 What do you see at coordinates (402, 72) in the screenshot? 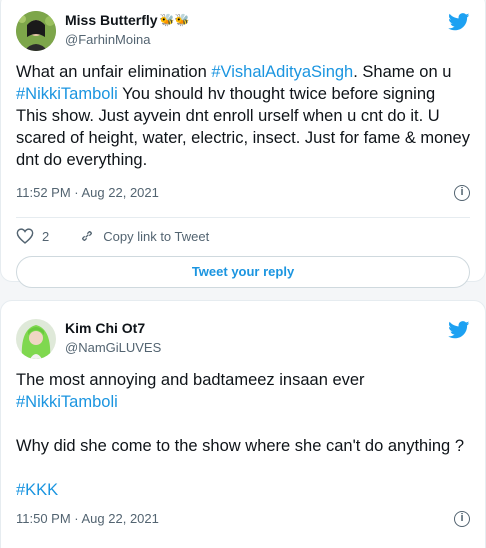
I see `text-segment: . Shame on u` at bounding box center [402, 72].